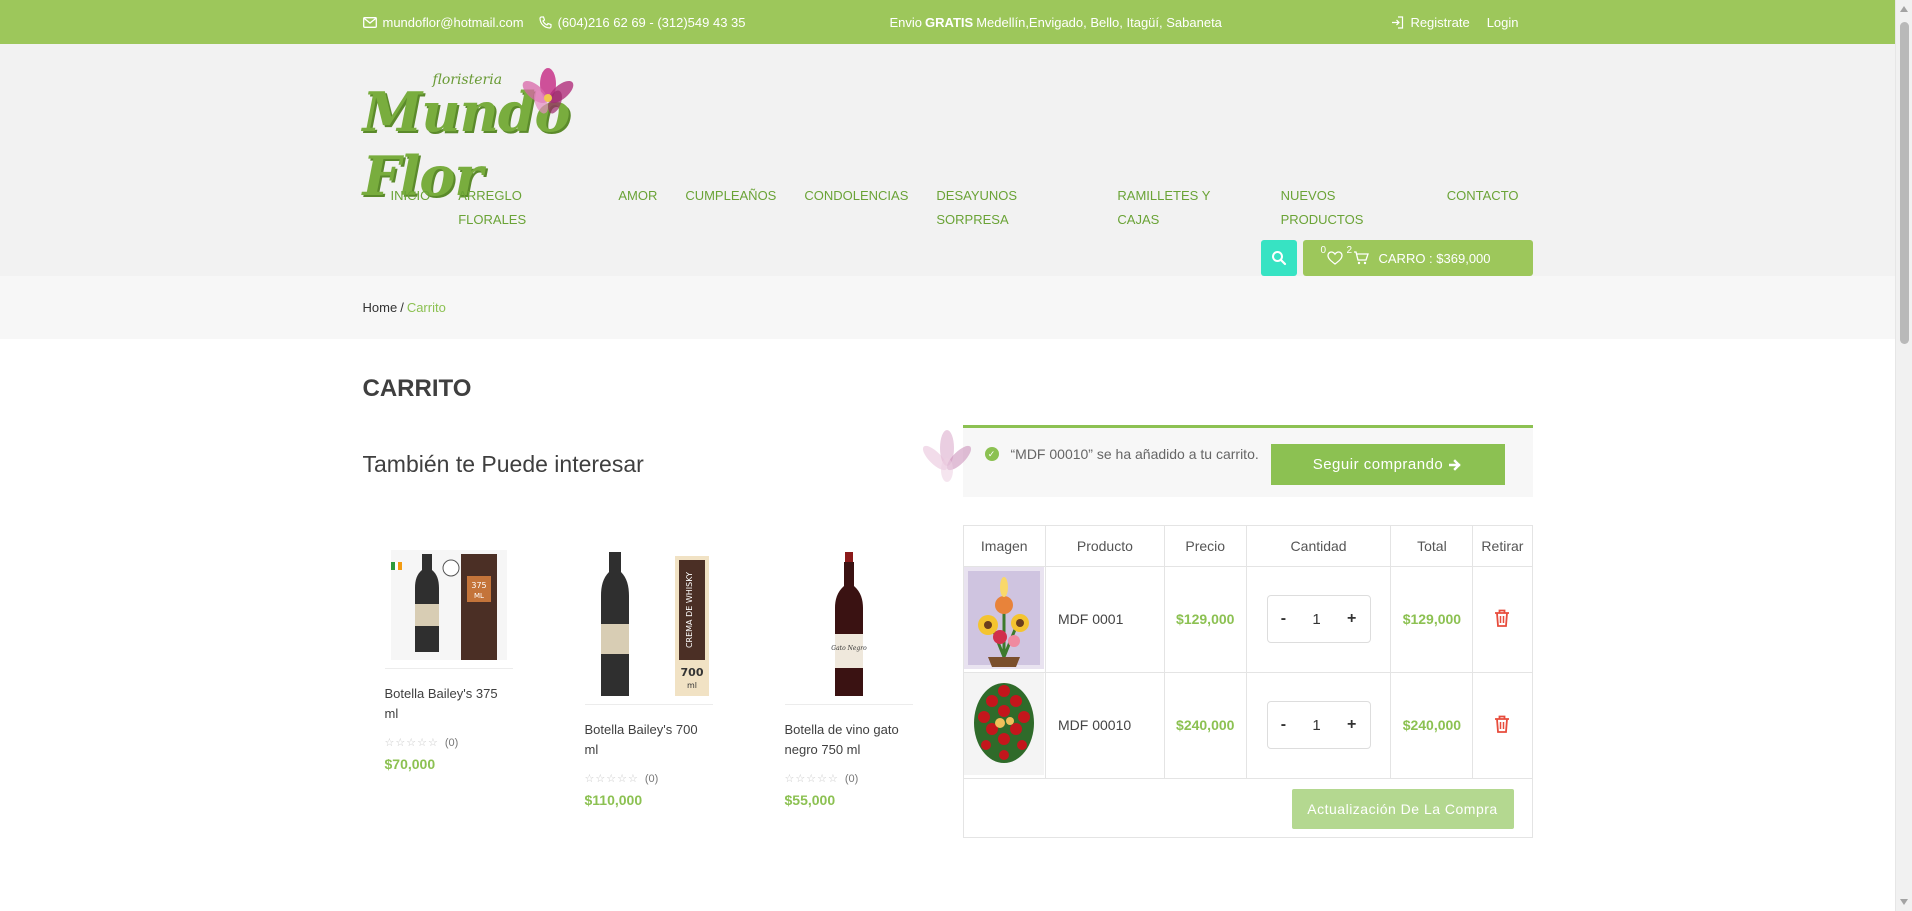 The width and height of the screenshot is (1912, 911). I want to click on cart-item-price: $240,000, so click(1205, 725).